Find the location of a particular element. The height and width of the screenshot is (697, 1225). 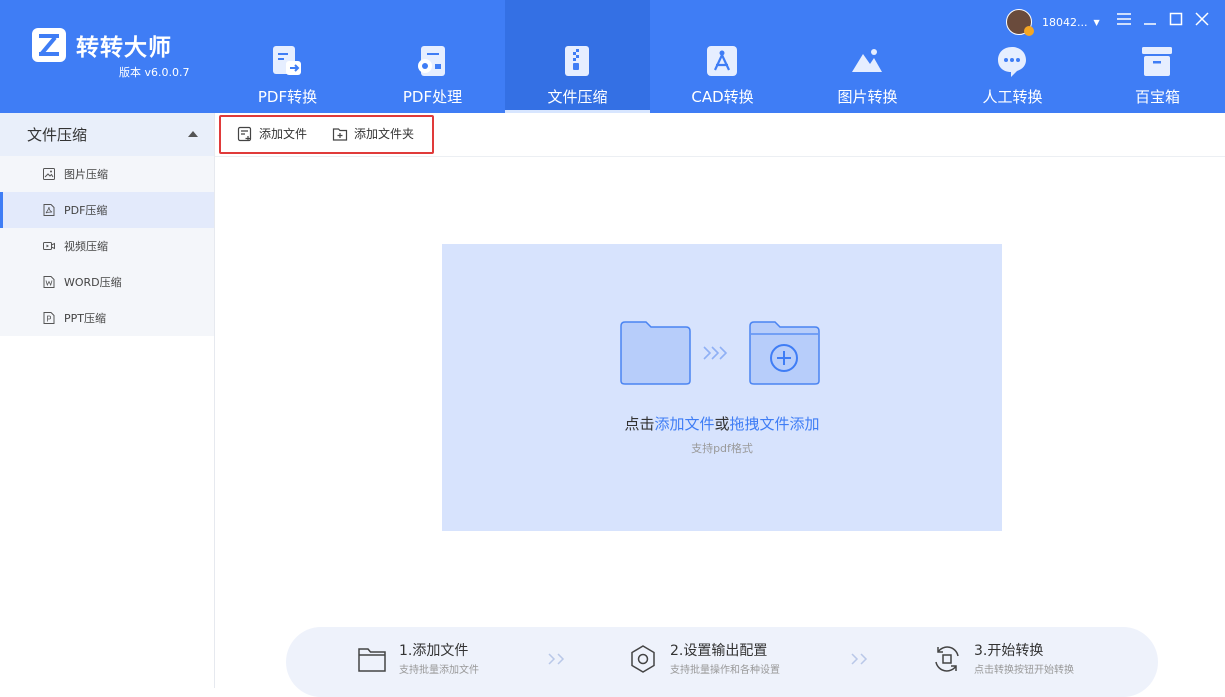

video-icon is located at coordinates (49, 246).